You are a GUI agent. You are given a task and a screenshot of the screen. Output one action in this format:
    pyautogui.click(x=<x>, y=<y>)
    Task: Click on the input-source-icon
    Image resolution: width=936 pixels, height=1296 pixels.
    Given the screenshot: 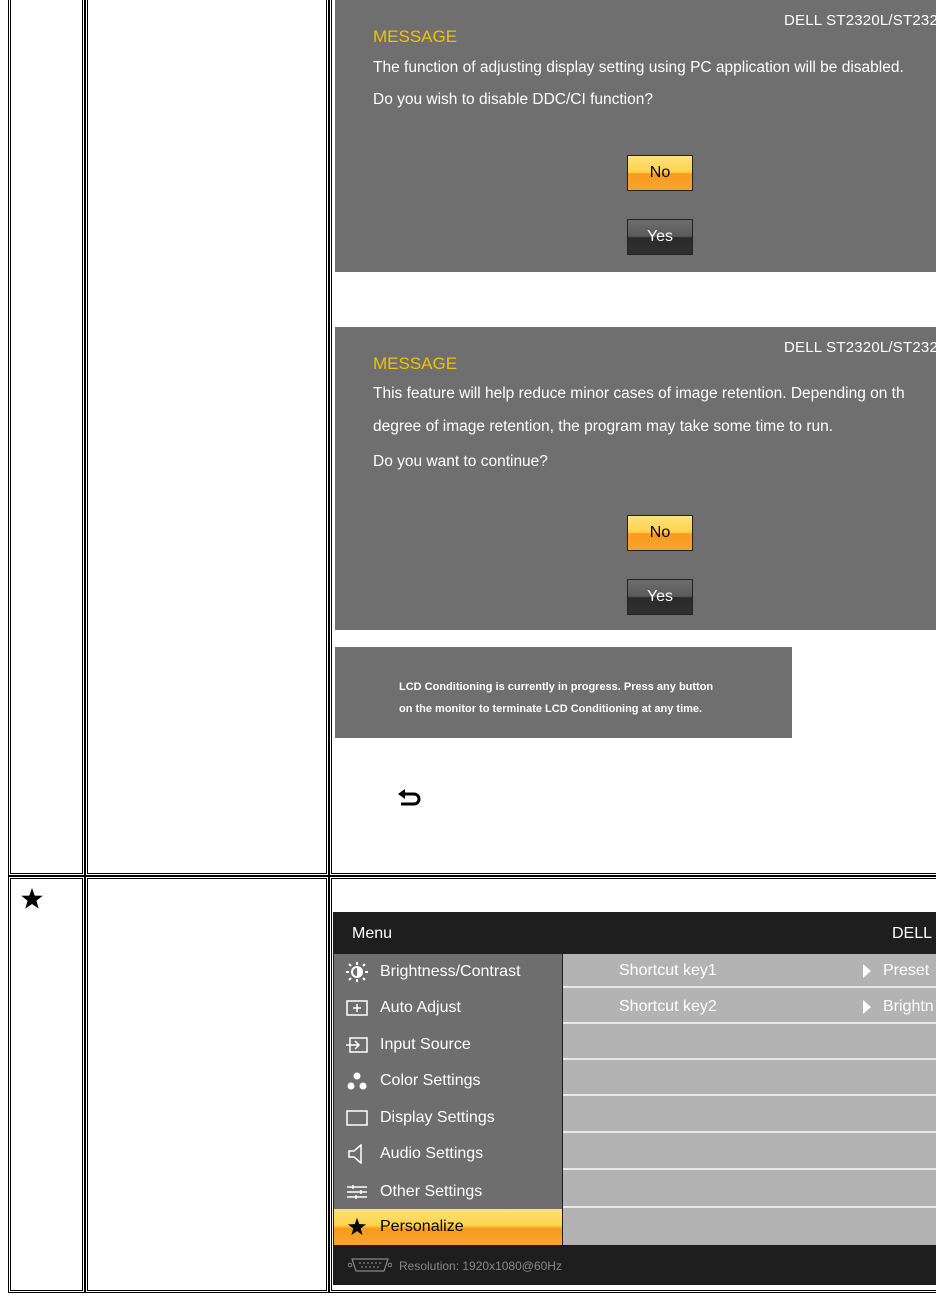 What is the action you would take?
    pyautogui.click(x=357, y=1045)
    